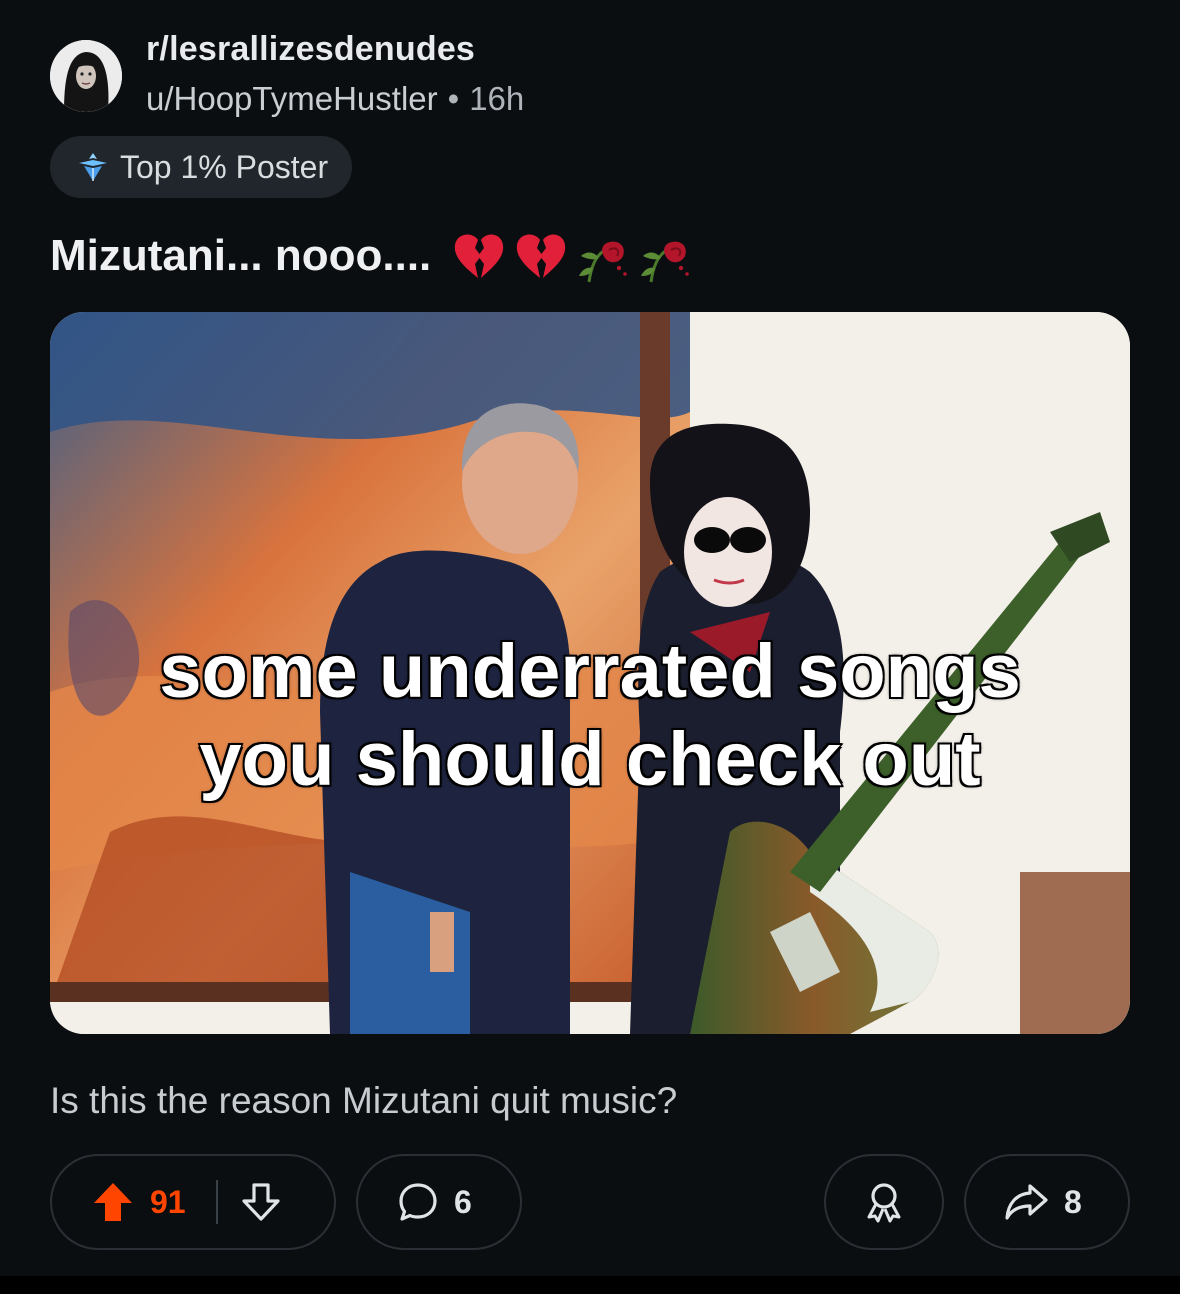 Image resolution: width=1180 pixels, height=1294 pixels. Describe the element at coordinates (224, 166) in the screenshot. I see `flair-label: Top 1% Poster` at that location.